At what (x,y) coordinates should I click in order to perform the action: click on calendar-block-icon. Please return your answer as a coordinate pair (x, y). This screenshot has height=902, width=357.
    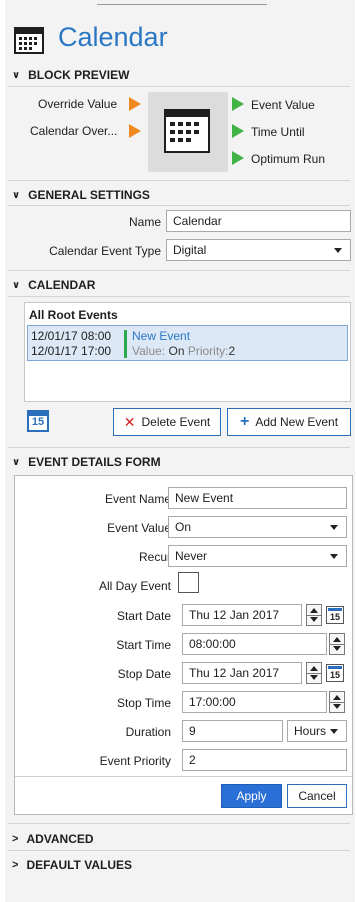
    Looking at the image, I should click on (187, 131).